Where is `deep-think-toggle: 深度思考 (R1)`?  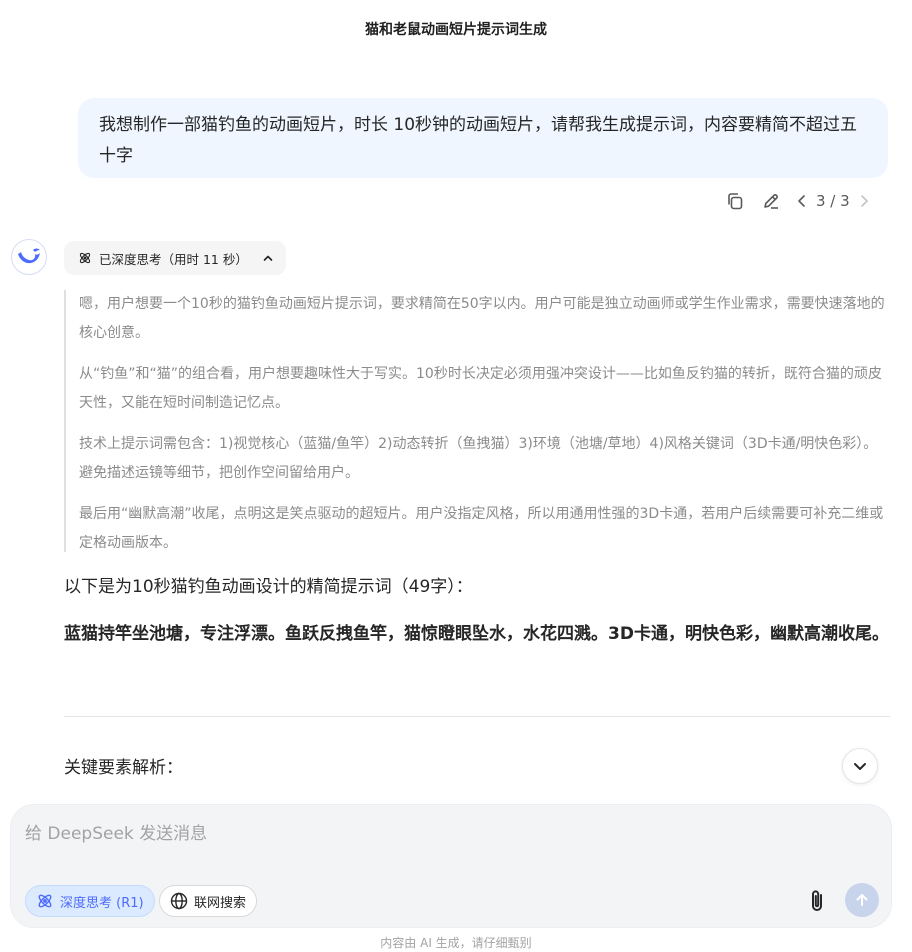 deep-think-toggle: 深度思考 (R1) is located at coordinates (90, 901).